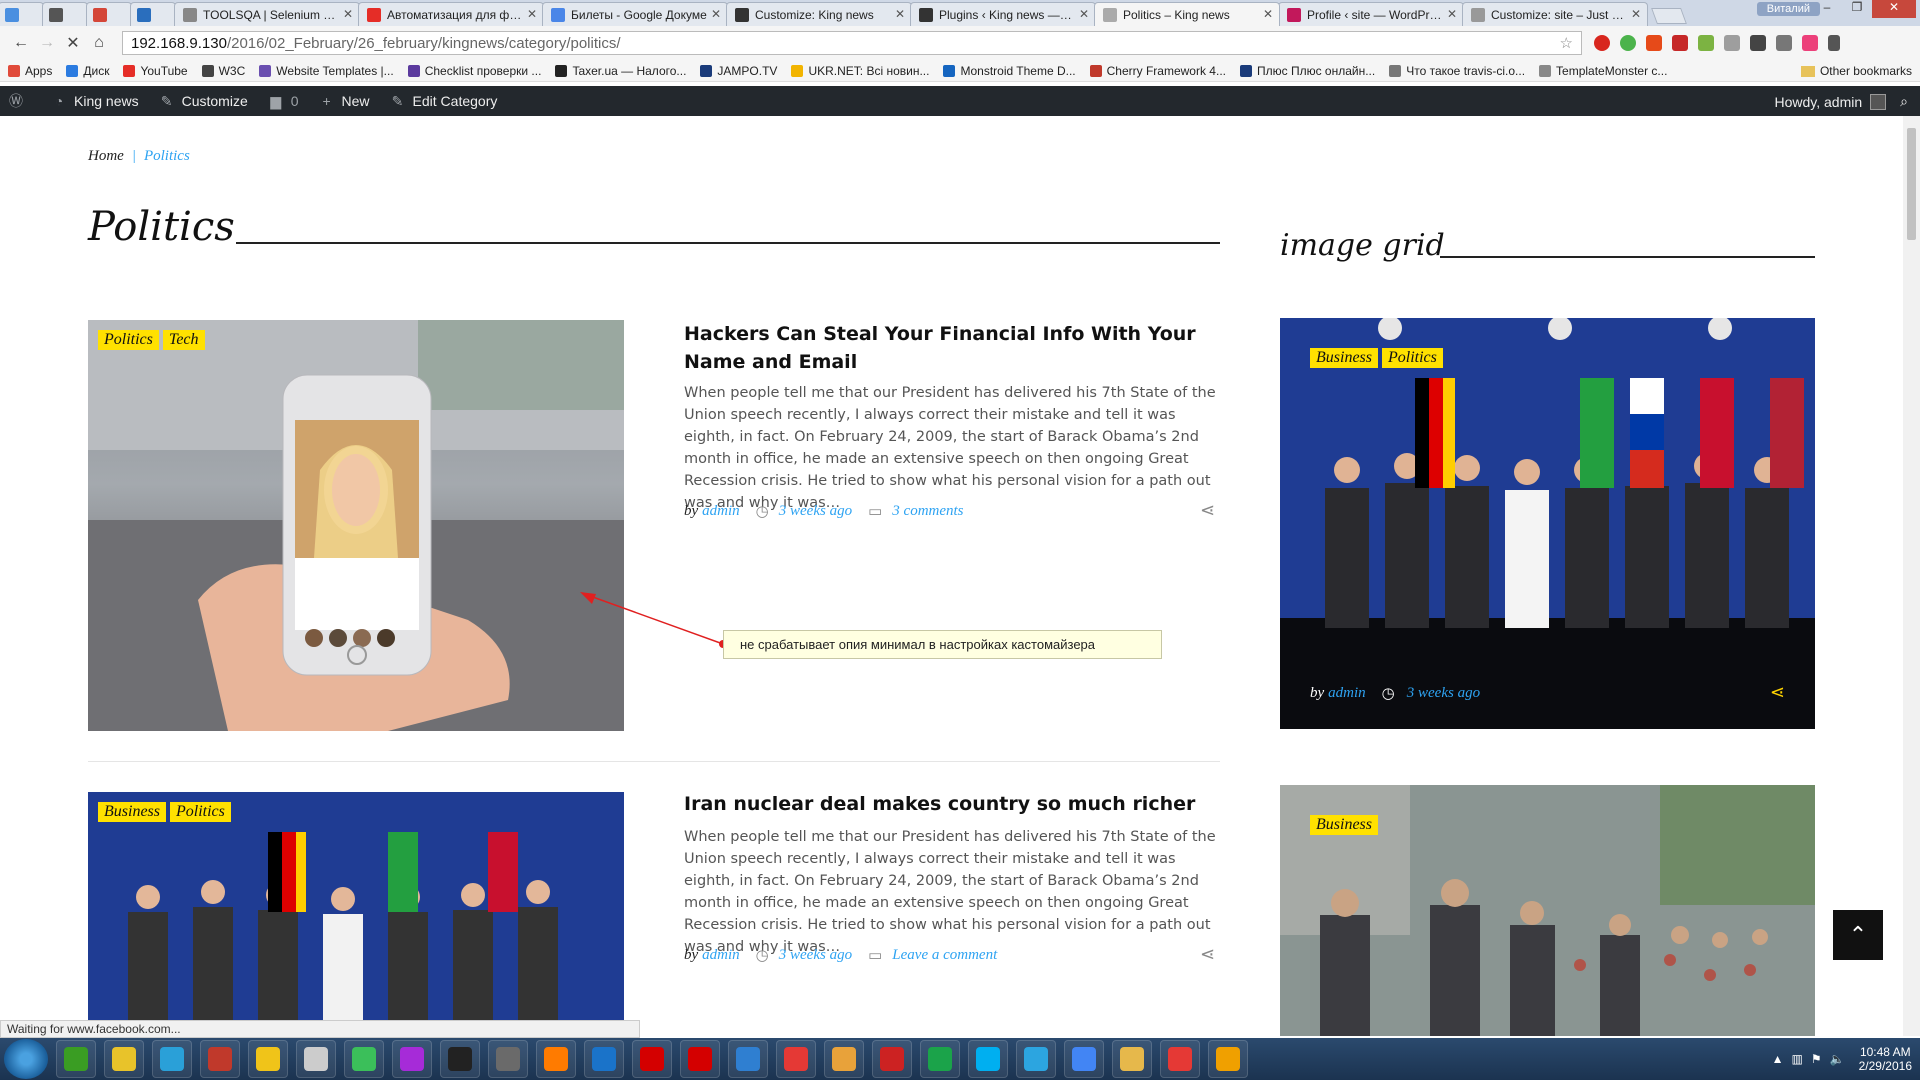 Image resolution: width=1920 pixels, height=1080 pixels. Describe the element at coordinates (1834, 43) in the screenshot. I see `menu-icon` at that location.